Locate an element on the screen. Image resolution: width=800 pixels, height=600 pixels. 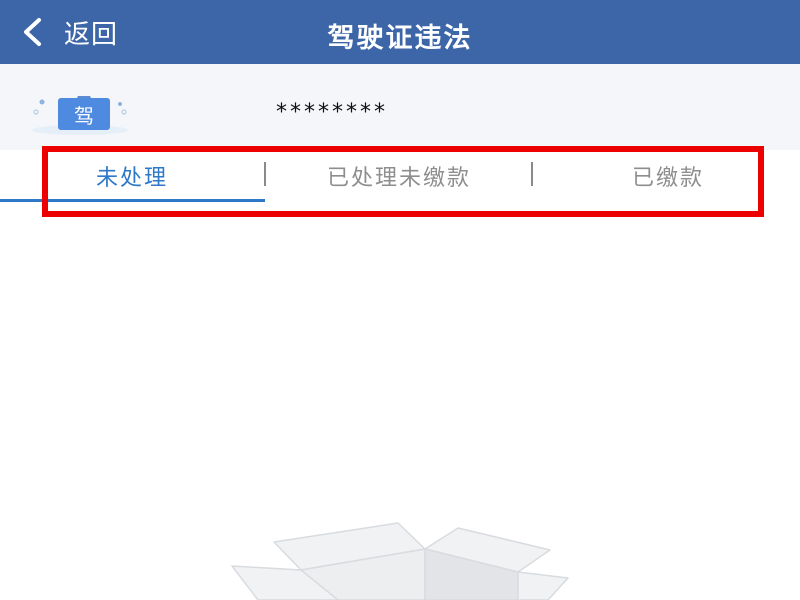
driver-license-icon: 驾 is located at coordinates (80, 114).